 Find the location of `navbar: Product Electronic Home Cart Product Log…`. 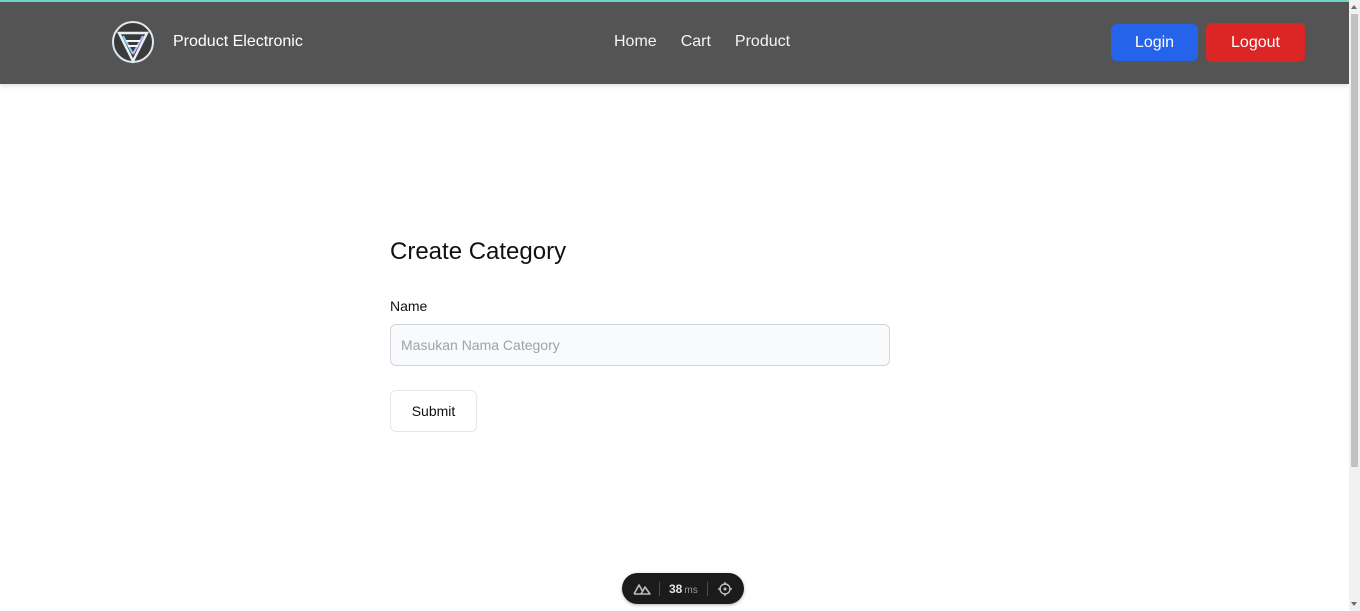

navbar: Product Electronic Home Cart Product Log… is located at coordinates (674, 43).